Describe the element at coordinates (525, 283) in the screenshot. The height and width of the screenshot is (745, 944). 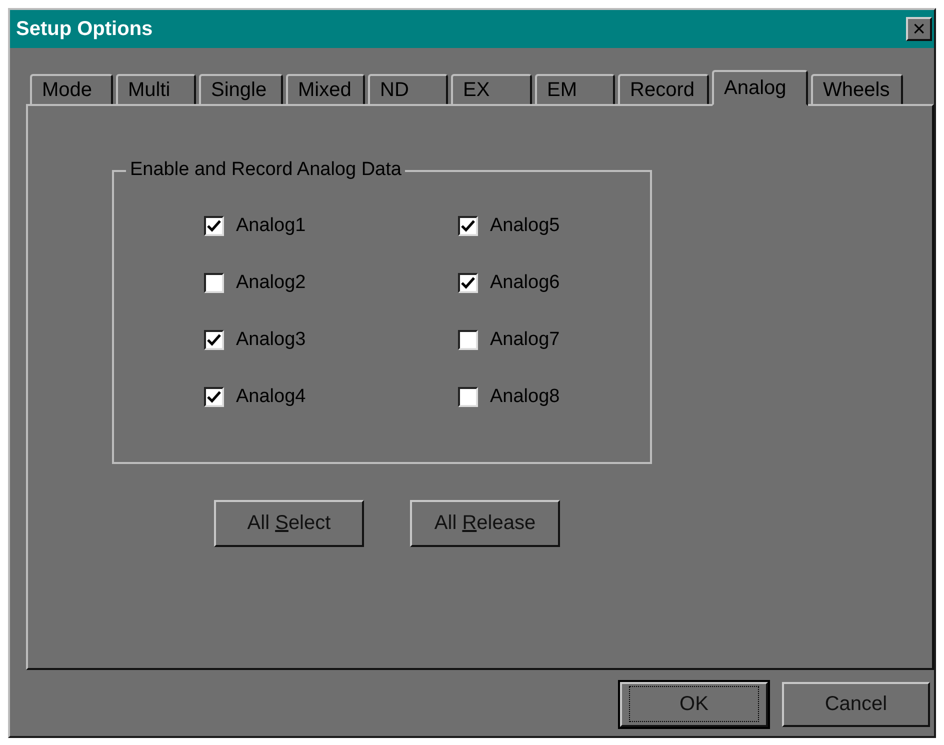
I see `checkbox-label: Analog6` at that location.